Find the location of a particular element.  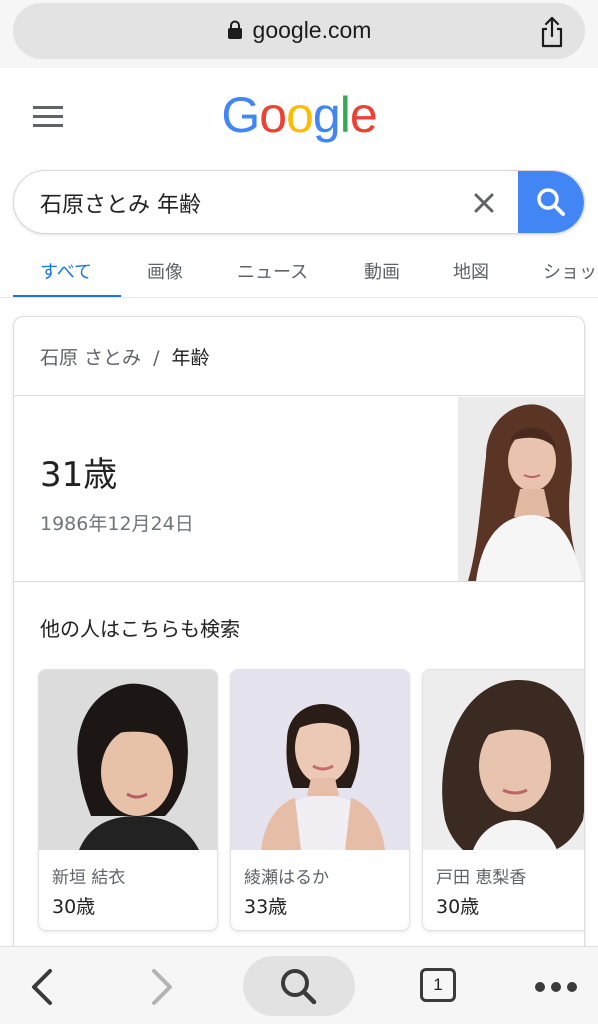

related-heading: 他の人はこちらも検索 is located at coordinates (140, 629).